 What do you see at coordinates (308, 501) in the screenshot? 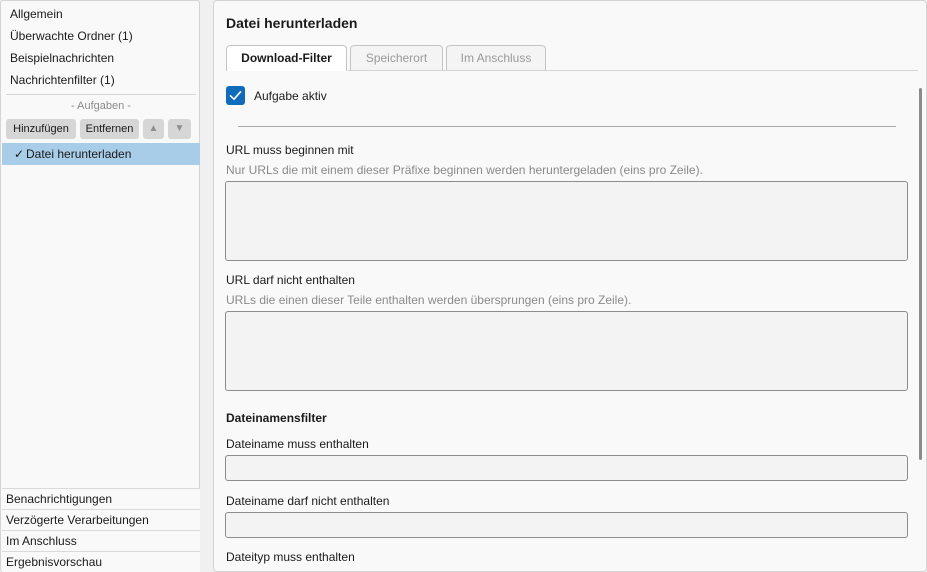
I see `filename-must-not-contain-label: Dateiname darf nicht enthalten` at bounding box center [308, 501].